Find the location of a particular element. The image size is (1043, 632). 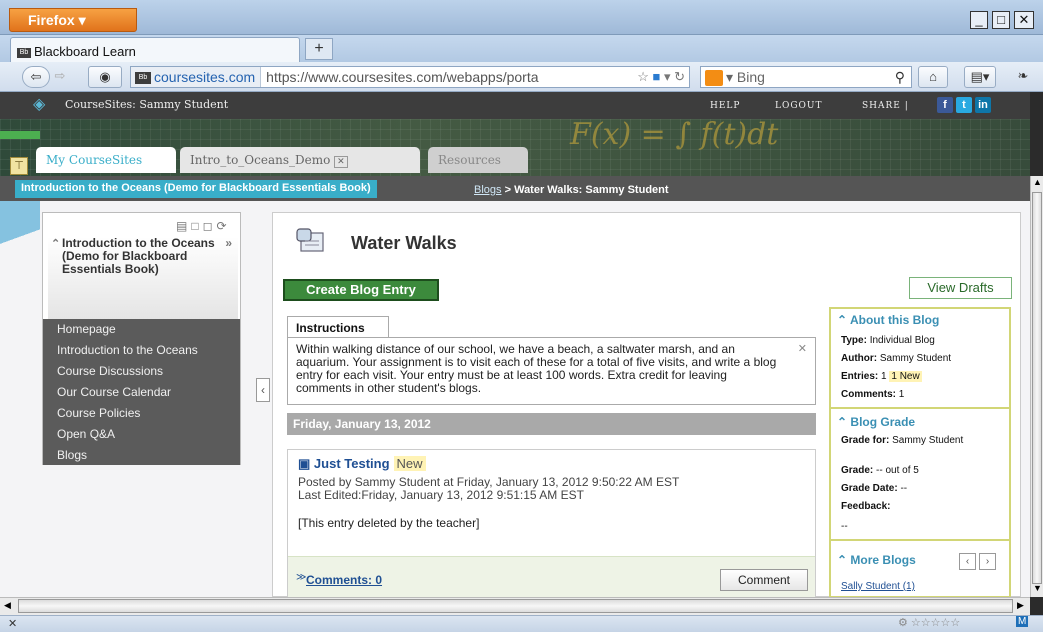

expand-menu-icon: » is located at coordinates (228, 243).